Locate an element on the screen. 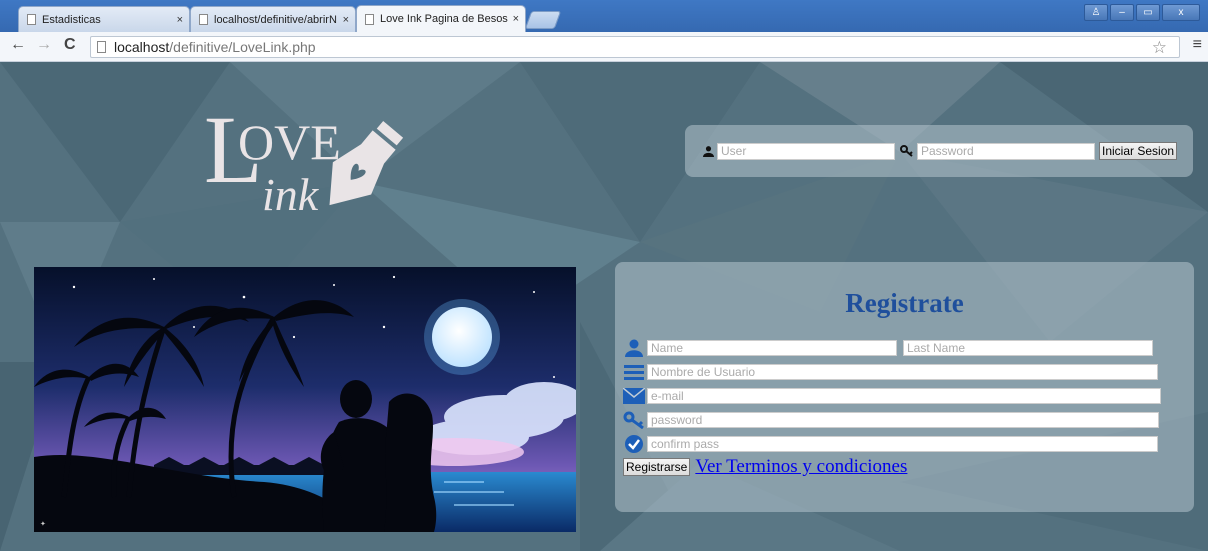  new-tab-button is located at coordinates (543, 20).